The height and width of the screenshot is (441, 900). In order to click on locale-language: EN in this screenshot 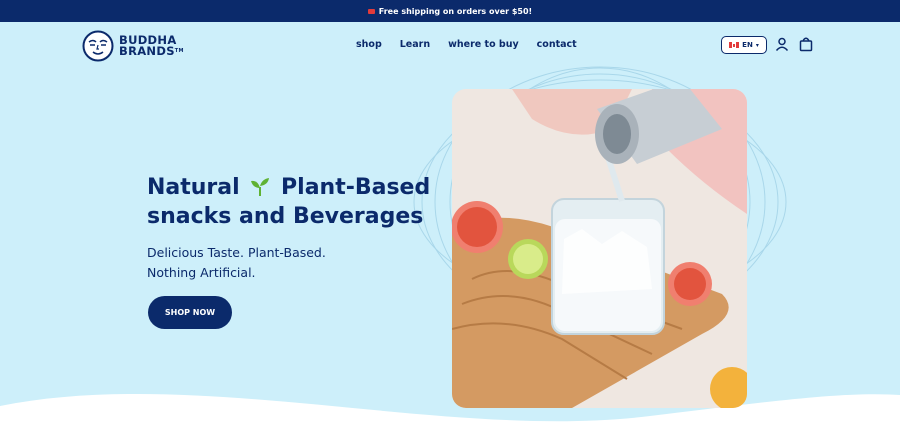, I will do `click(747, 45)`.